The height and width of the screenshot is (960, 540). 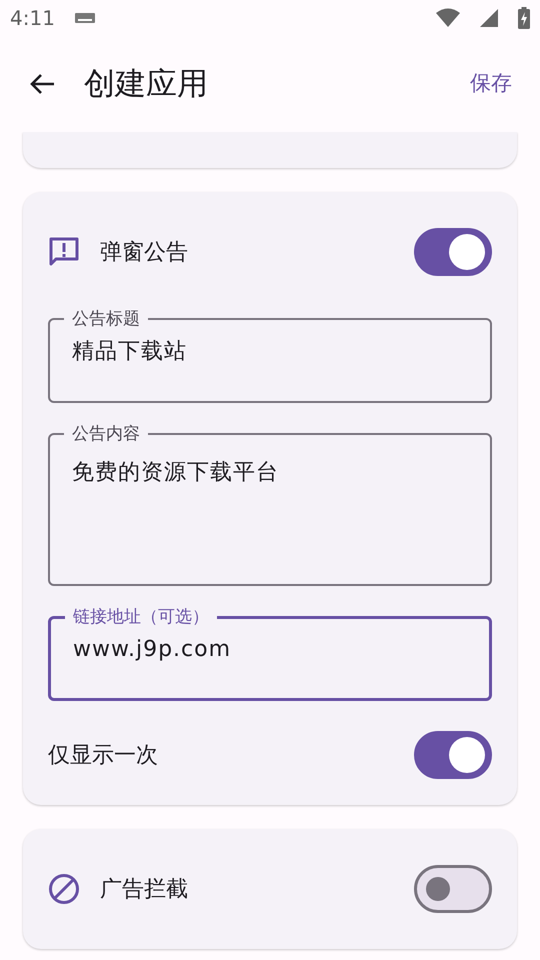 What do you see at coordinates (130, 352) in the screenshot?
I see `field-value: 精品下载站` at bounding box center [130, 352].